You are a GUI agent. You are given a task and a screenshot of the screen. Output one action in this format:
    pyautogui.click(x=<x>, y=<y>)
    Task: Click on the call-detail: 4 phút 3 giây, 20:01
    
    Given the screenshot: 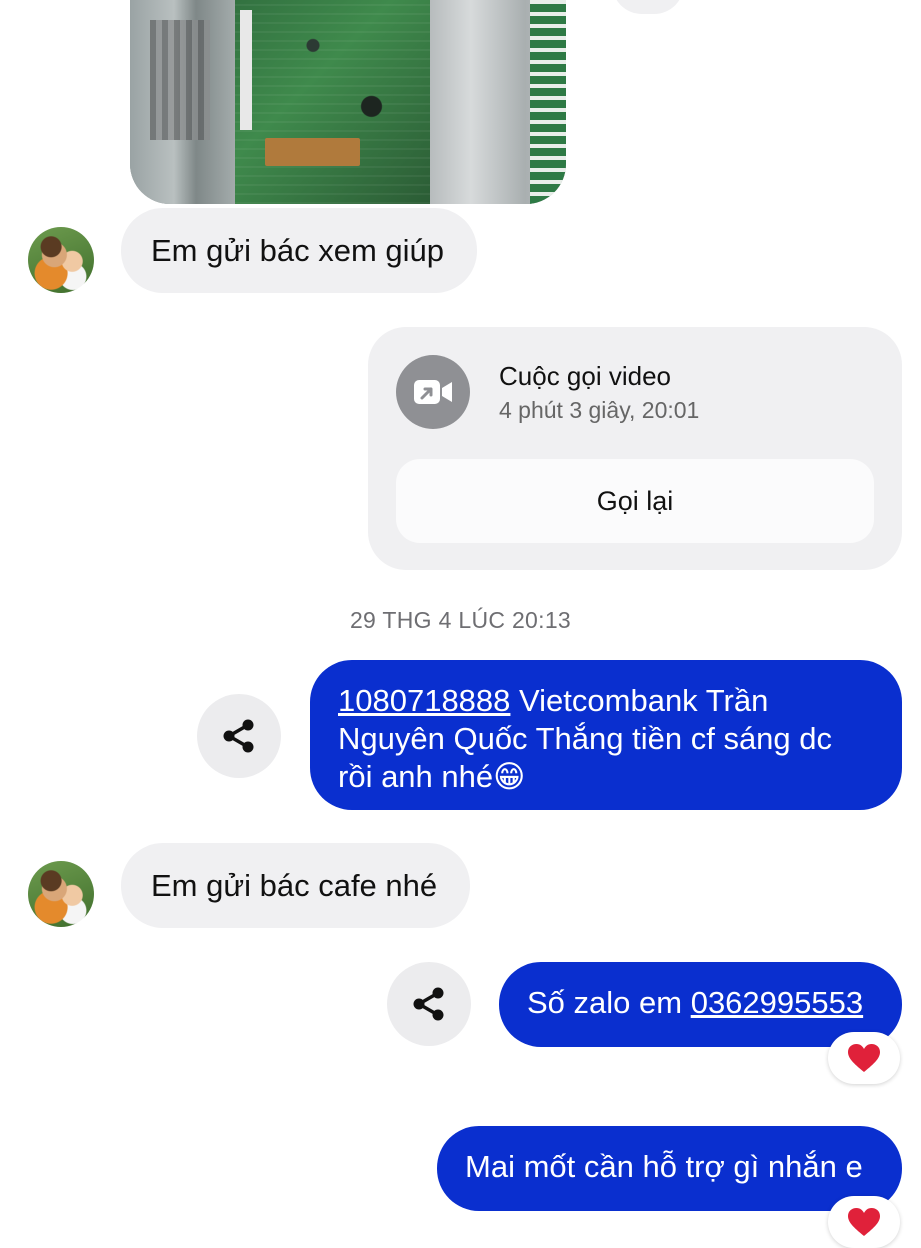 What is the action you would take?
    pyautogui.click(x=599, y=410)
    